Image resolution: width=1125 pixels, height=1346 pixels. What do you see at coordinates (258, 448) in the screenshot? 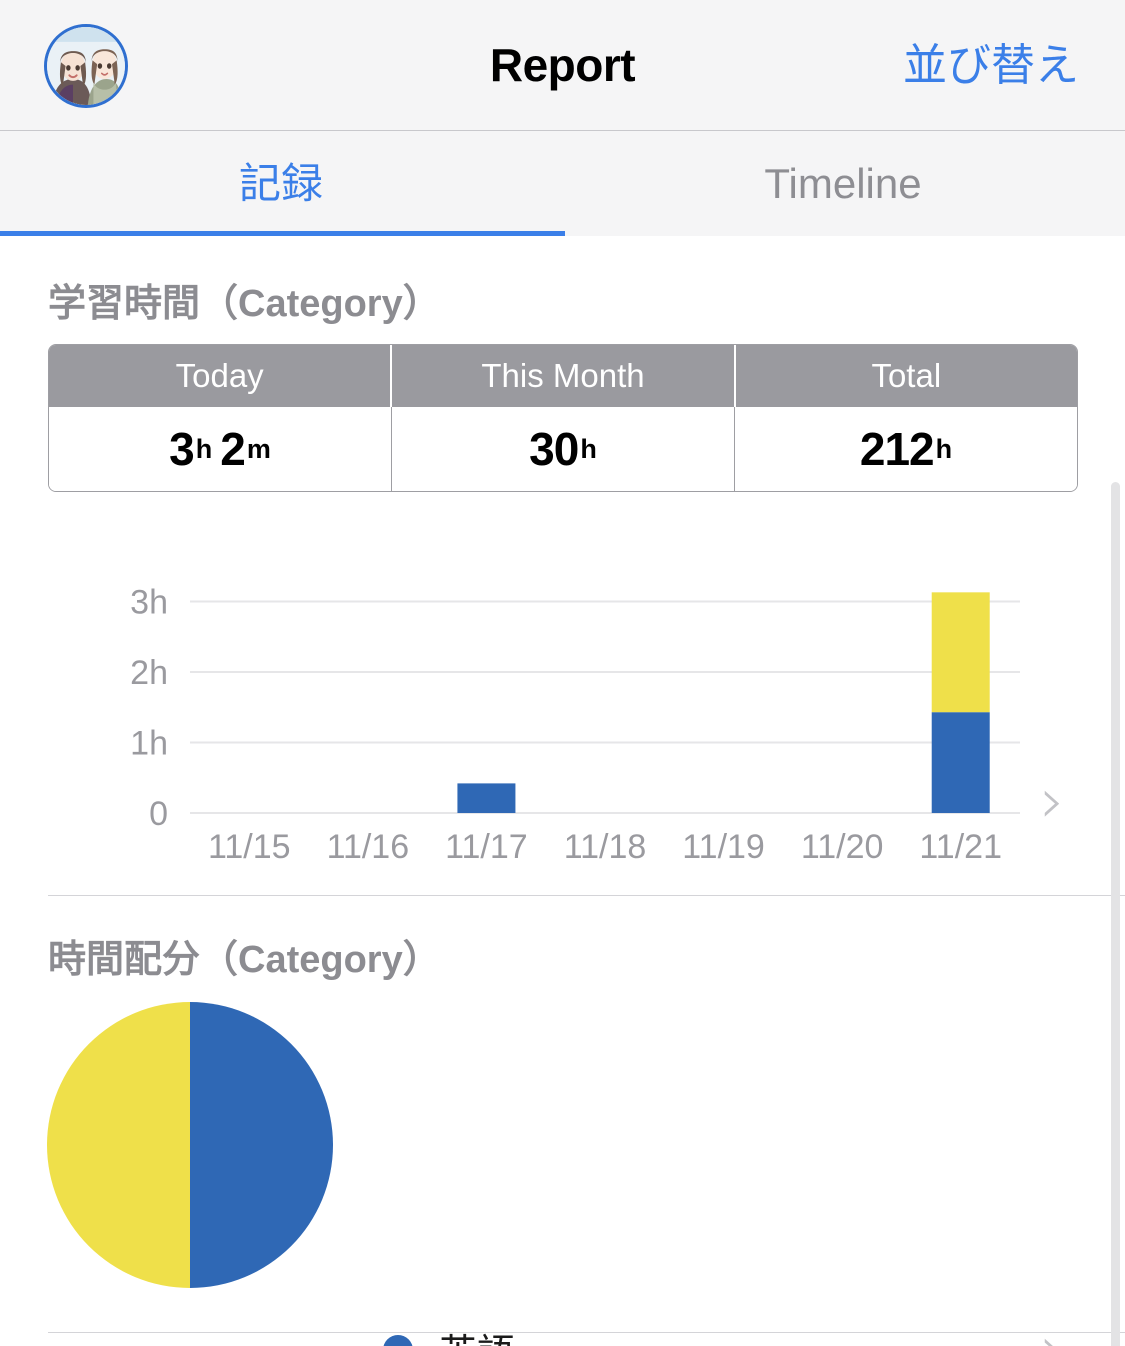
I see `today-minutes-unit: m` at bounding box center [258, 448].